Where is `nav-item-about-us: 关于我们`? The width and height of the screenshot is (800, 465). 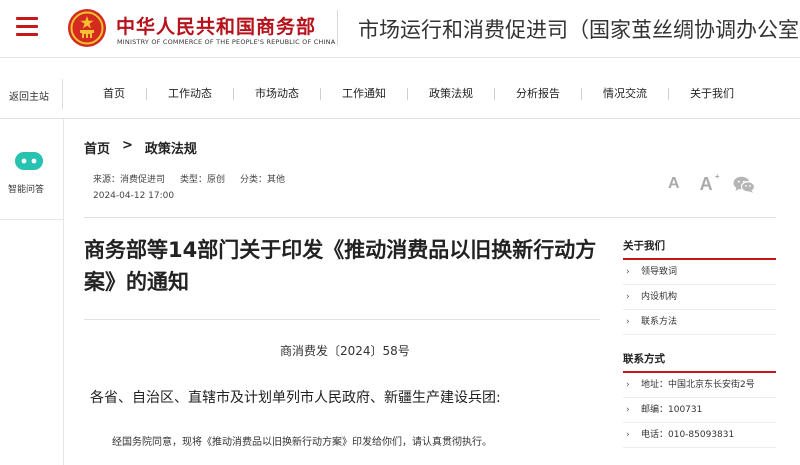 nav-item-about-us: 关于我们 is located at coordinates (712, 94).